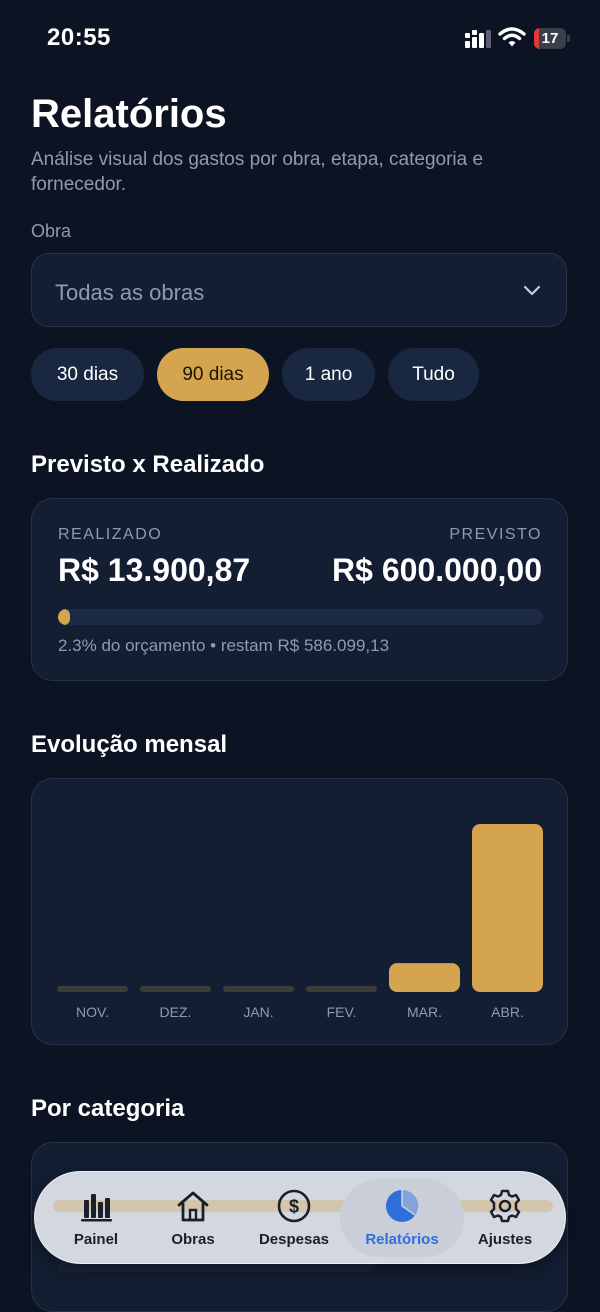  Describe the element at coordinates (424, 977) in the screenshot. I see `bar-mar` at that location.